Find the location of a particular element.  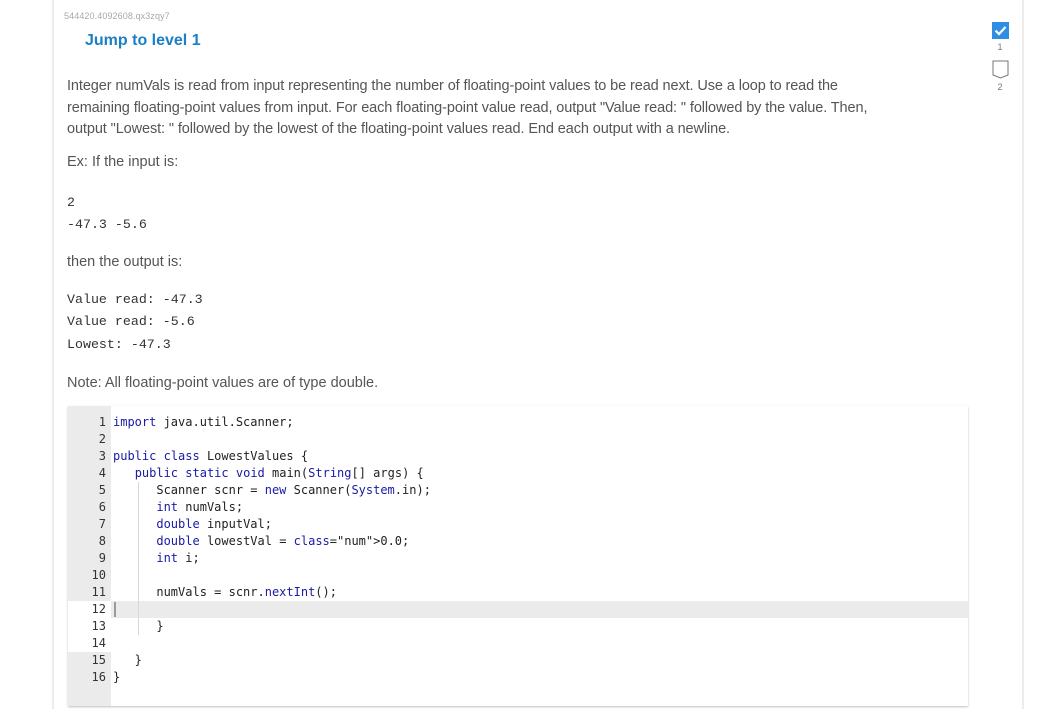

line-number: 4 is located at coordinates (102, 473).